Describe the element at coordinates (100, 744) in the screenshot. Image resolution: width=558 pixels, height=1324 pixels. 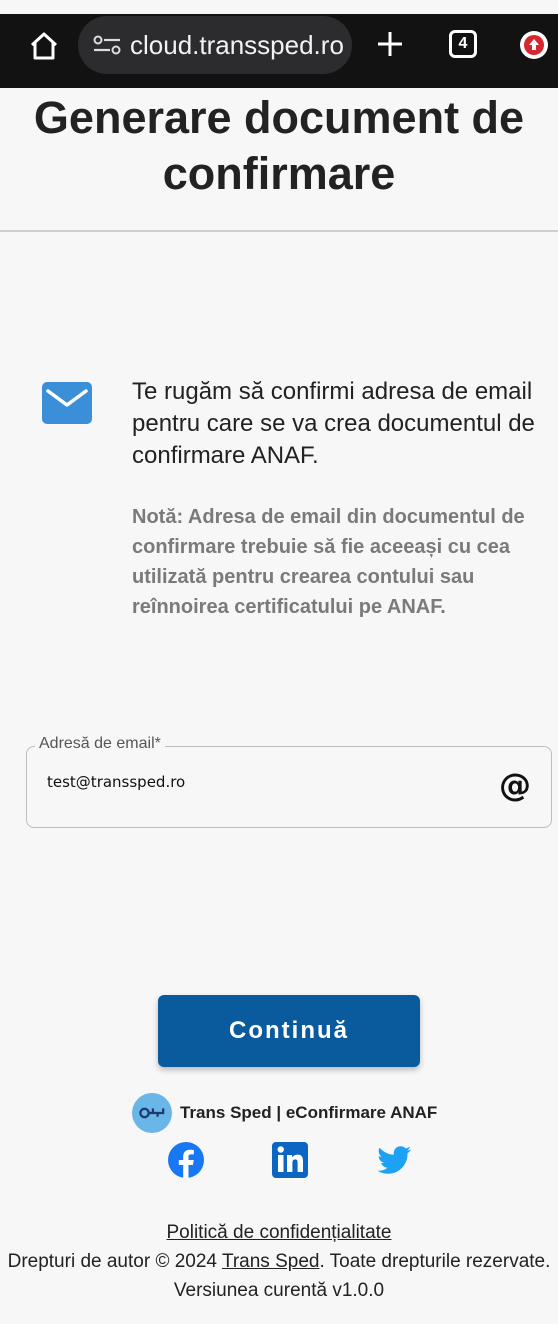
I see `email-field-label: Adresă de email*` at that location.